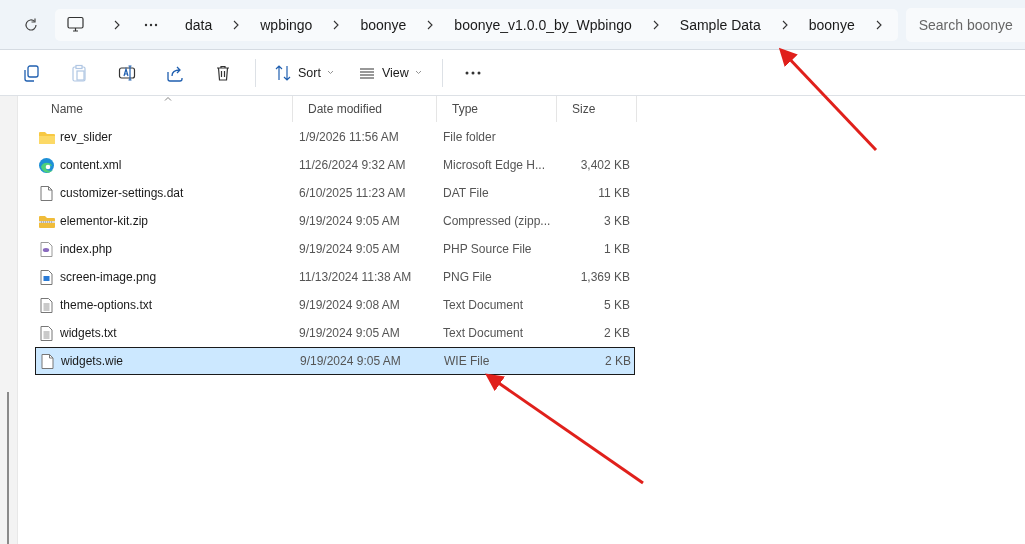 The image size is (1025, 544). I want to click on type-cell-text: WIE File, so click(467, 361).